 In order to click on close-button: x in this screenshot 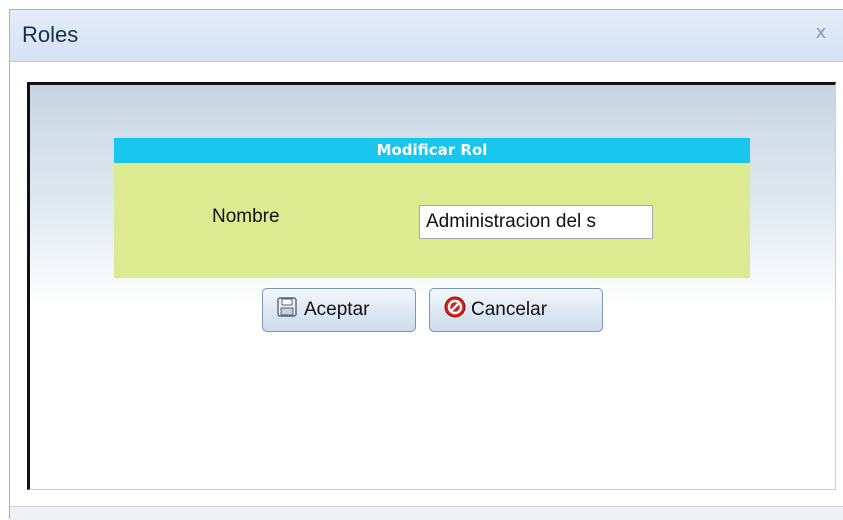, I will do `click(821, 33)`.